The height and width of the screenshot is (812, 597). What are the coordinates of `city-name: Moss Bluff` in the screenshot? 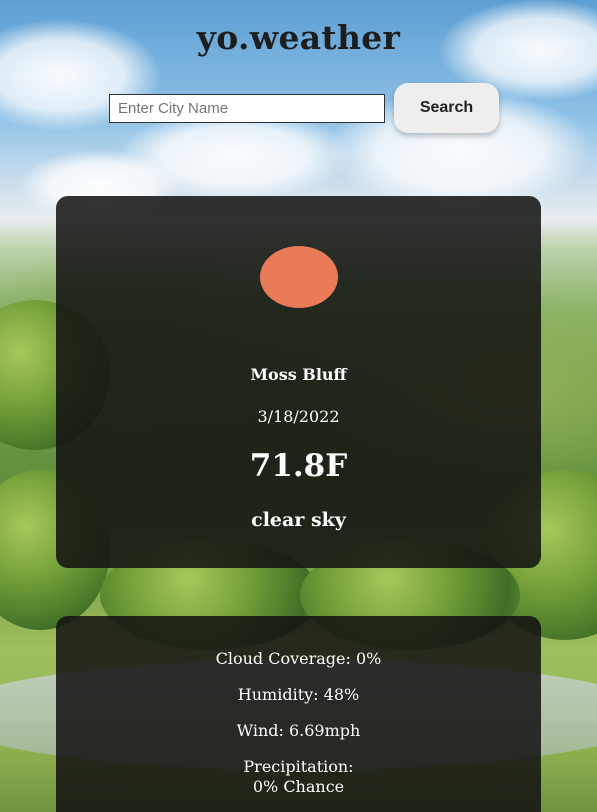 It's located at (298, 374).